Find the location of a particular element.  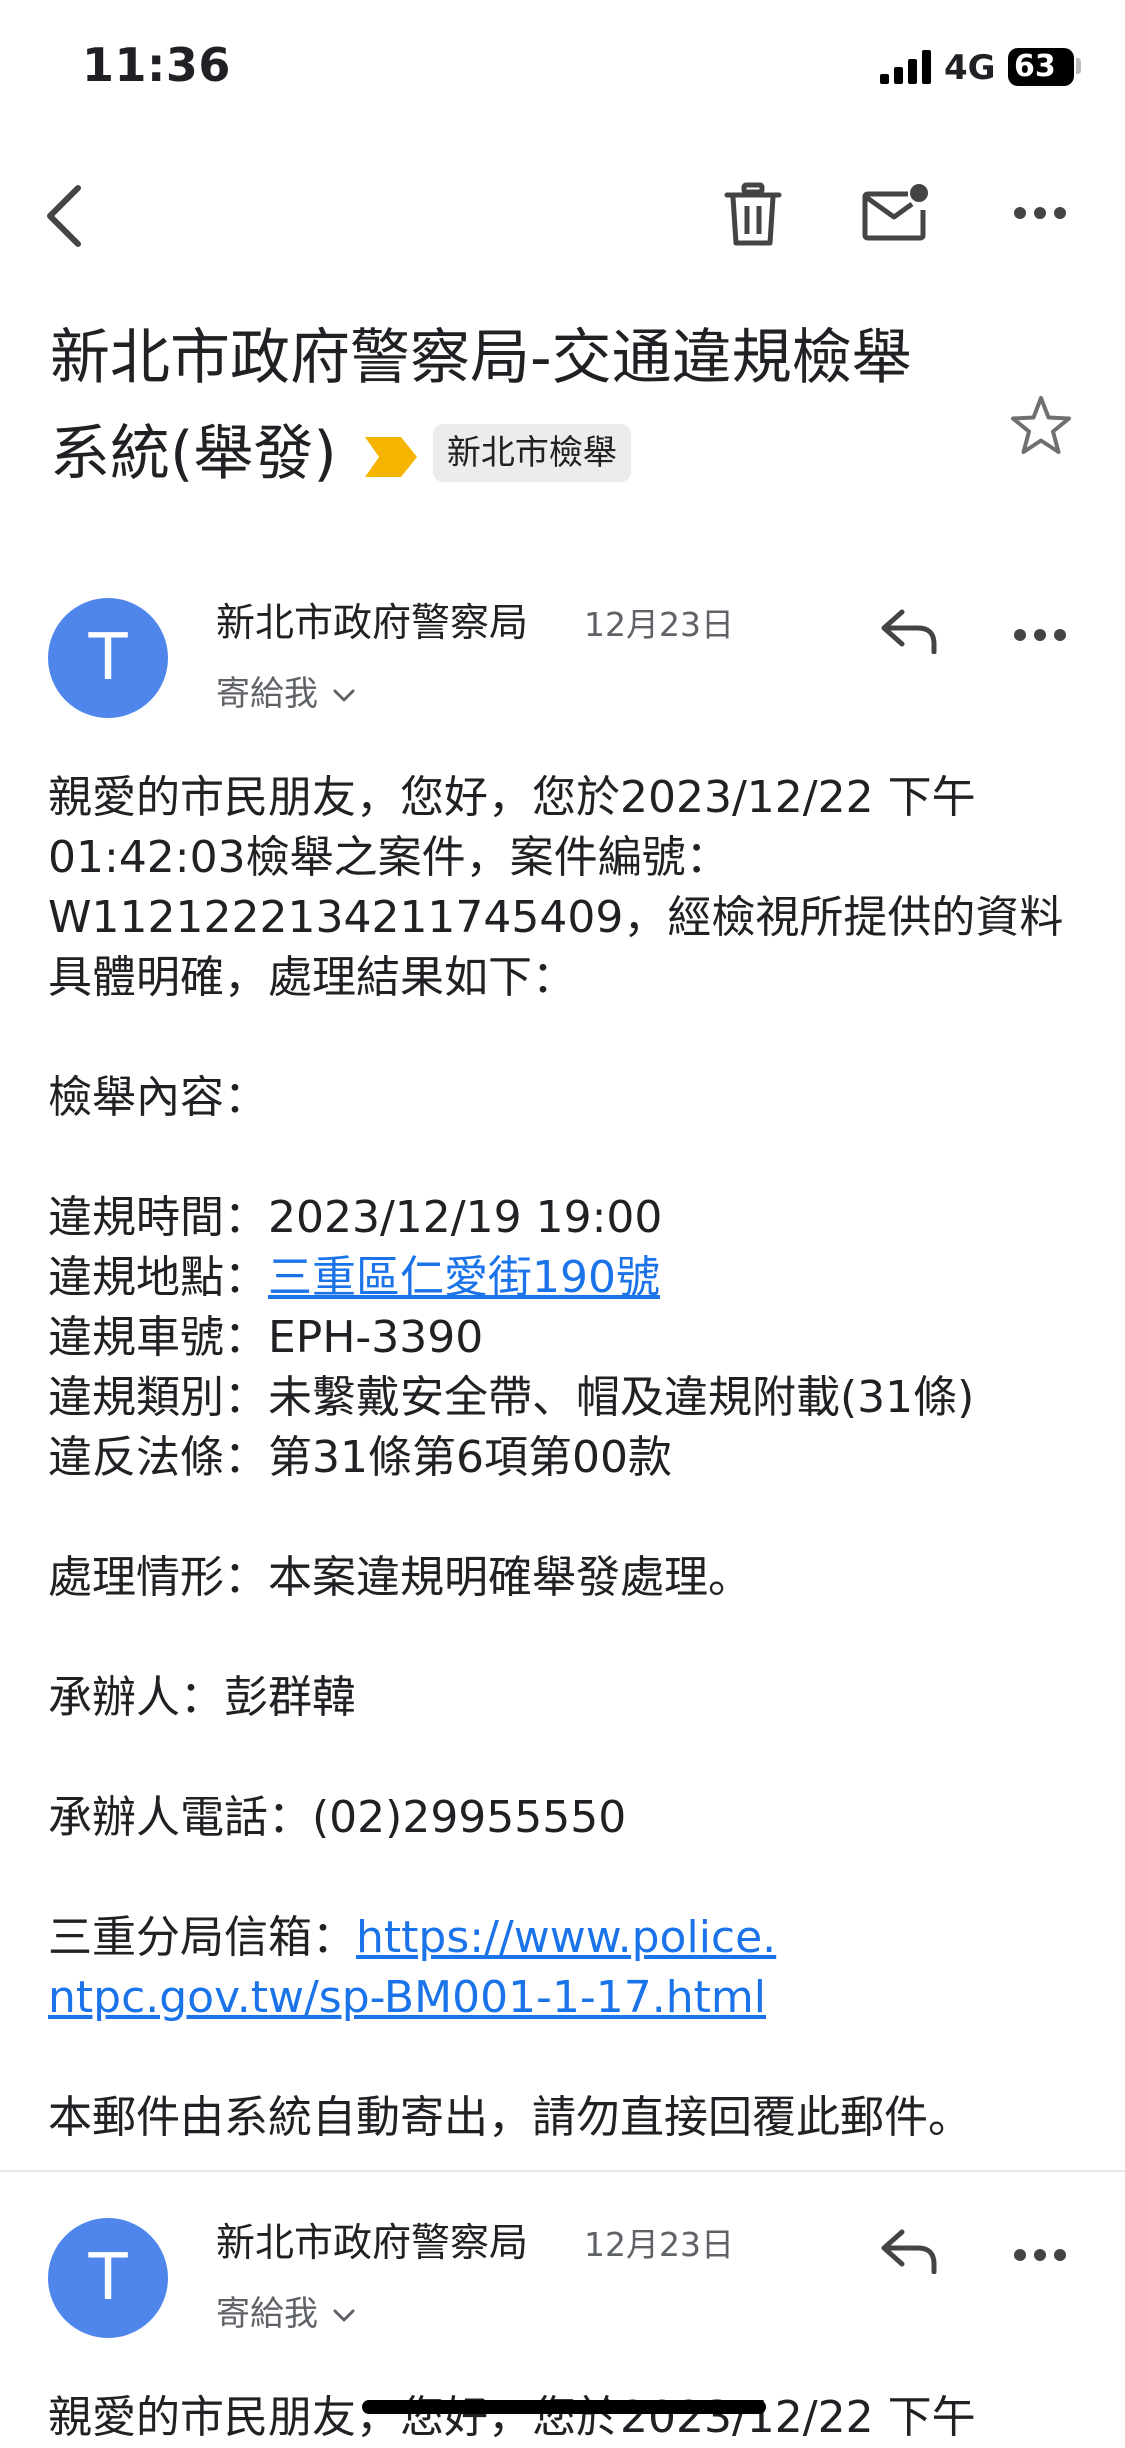

message-more-icon is located at coordinates (1040, 635).